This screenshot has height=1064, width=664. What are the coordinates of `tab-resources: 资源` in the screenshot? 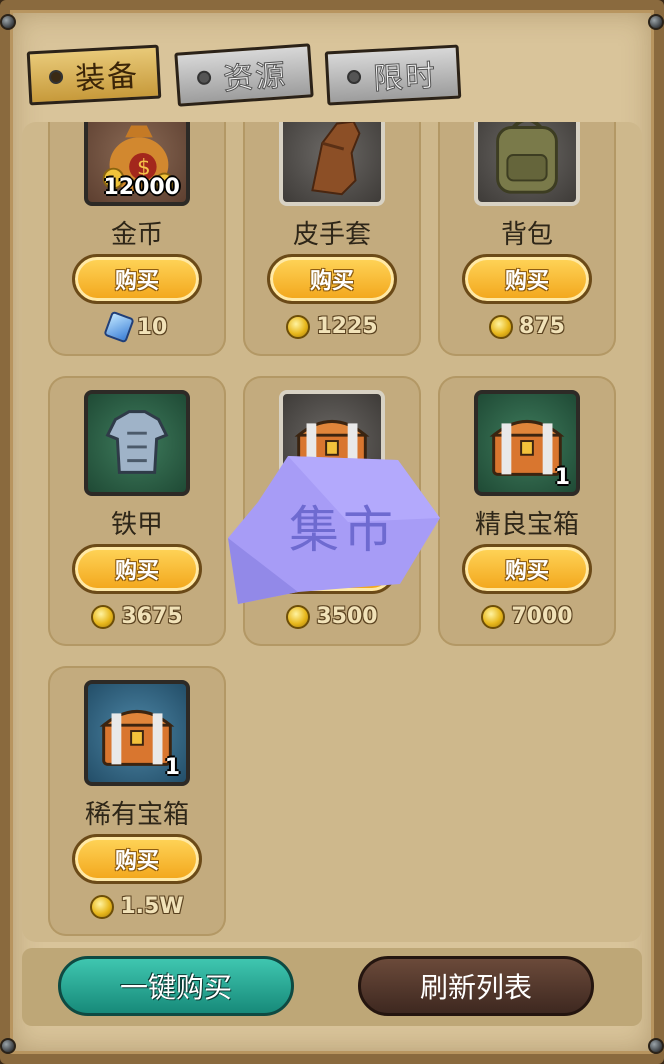 It's located at (244, 75).